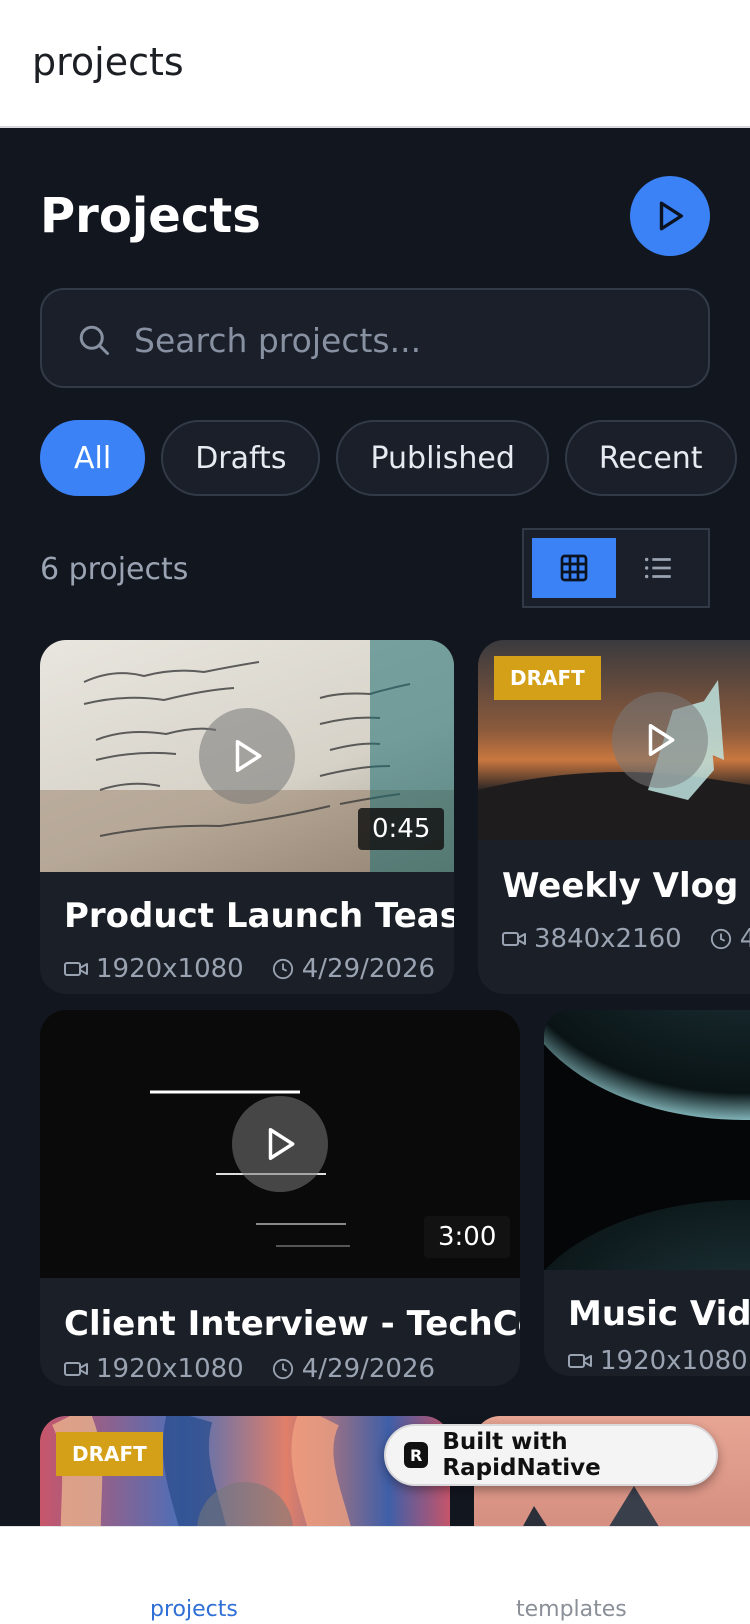 This screenshot has width=750, height=1624. What do you see at coordinates (292, 1324) in the screenshot?
I see `project-title: Client Interview - TechCorp` at bounding box center [292, 1324].